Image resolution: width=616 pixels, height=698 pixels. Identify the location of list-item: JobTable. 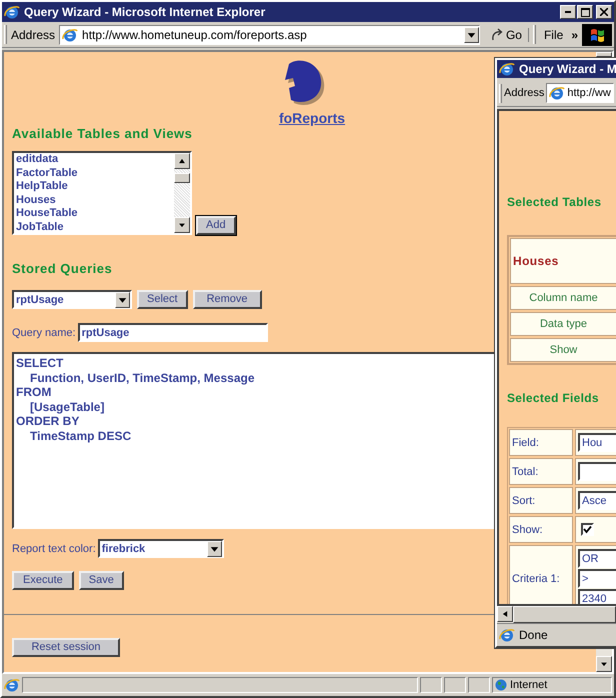
(40, 227).